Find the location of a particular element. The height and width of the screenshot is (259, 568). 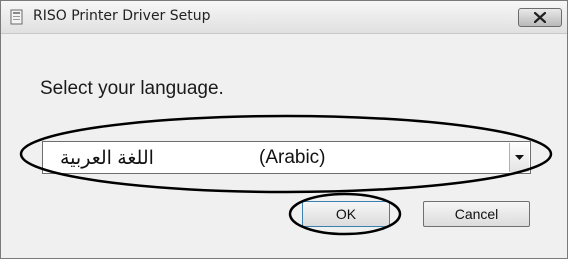

window-title: RISO Printer Driver Setup is located at coordinates (122, 16).